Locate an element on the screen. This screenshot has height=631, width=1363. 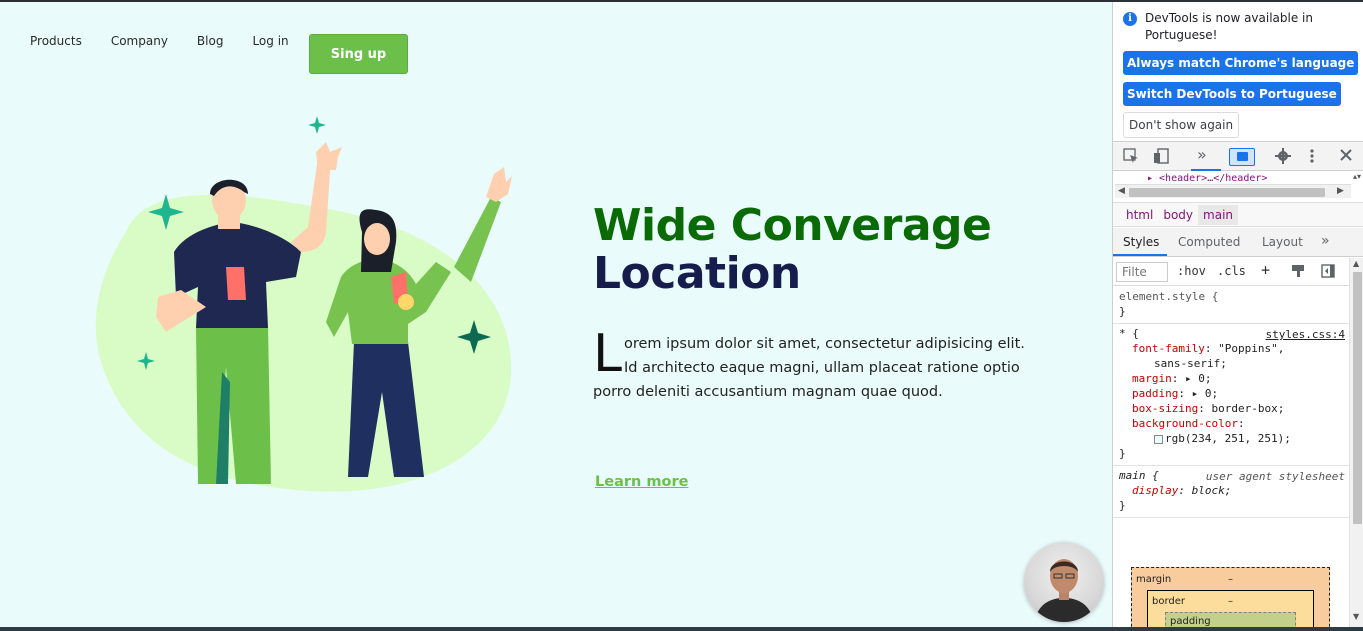
breadcrumb-main: main is located at coordinates (1218, 214).